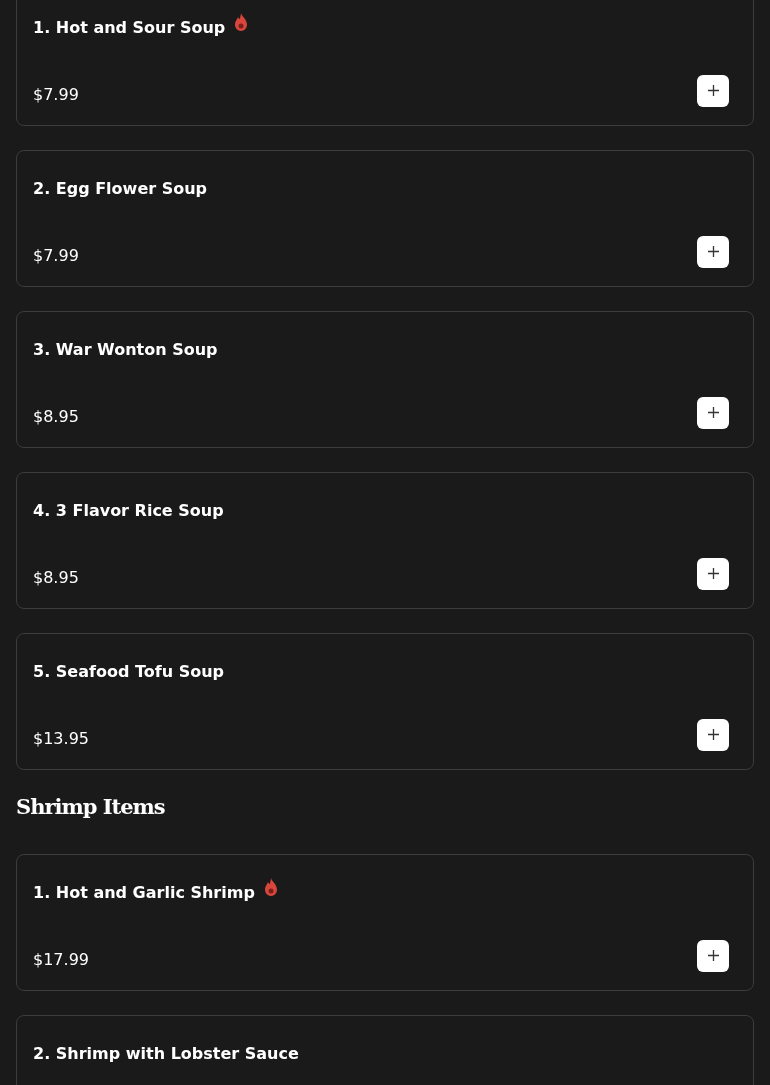  Describe the element at coordinates (61, 960) in the screenshot. I see `item-price: $17.99` at that location.